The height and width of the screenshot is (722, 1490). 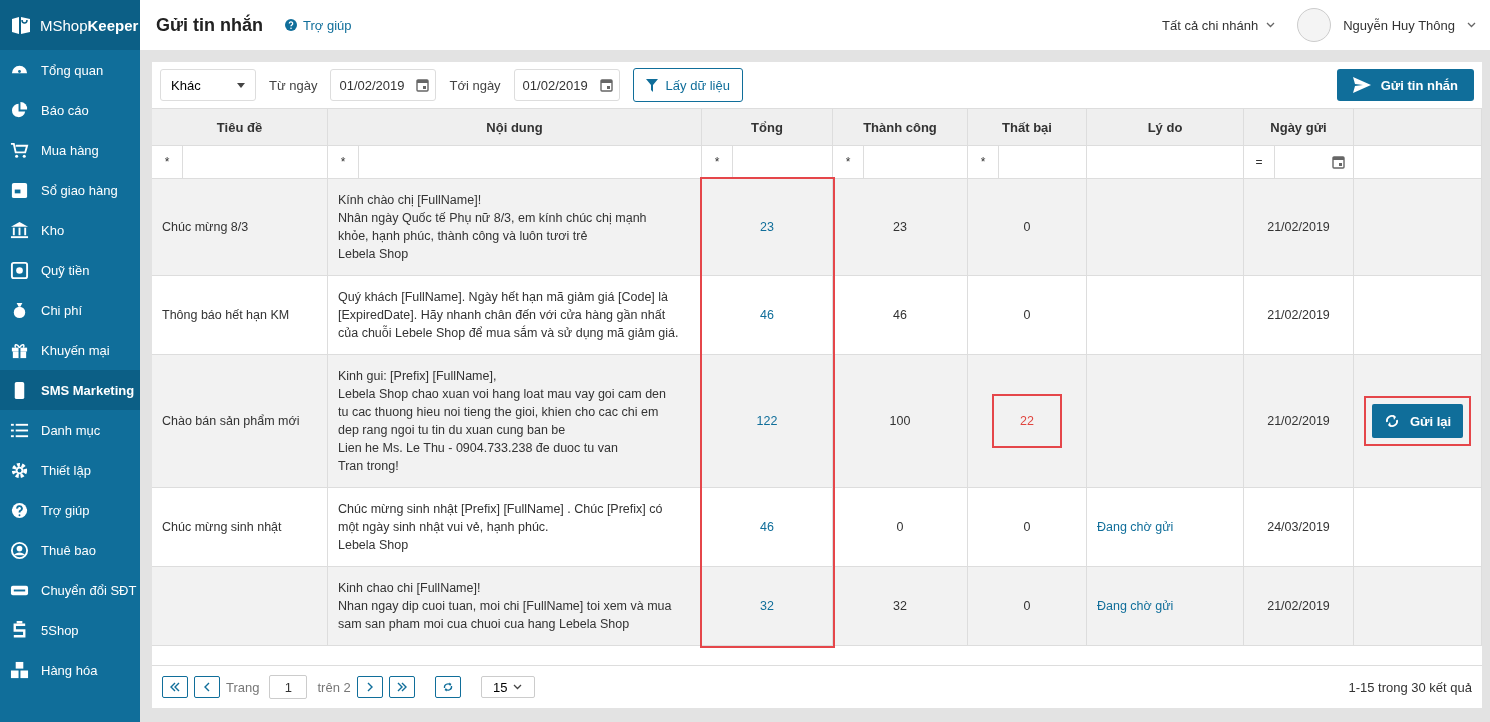 I want to click on bank-icon, so click(x=19, y=230).